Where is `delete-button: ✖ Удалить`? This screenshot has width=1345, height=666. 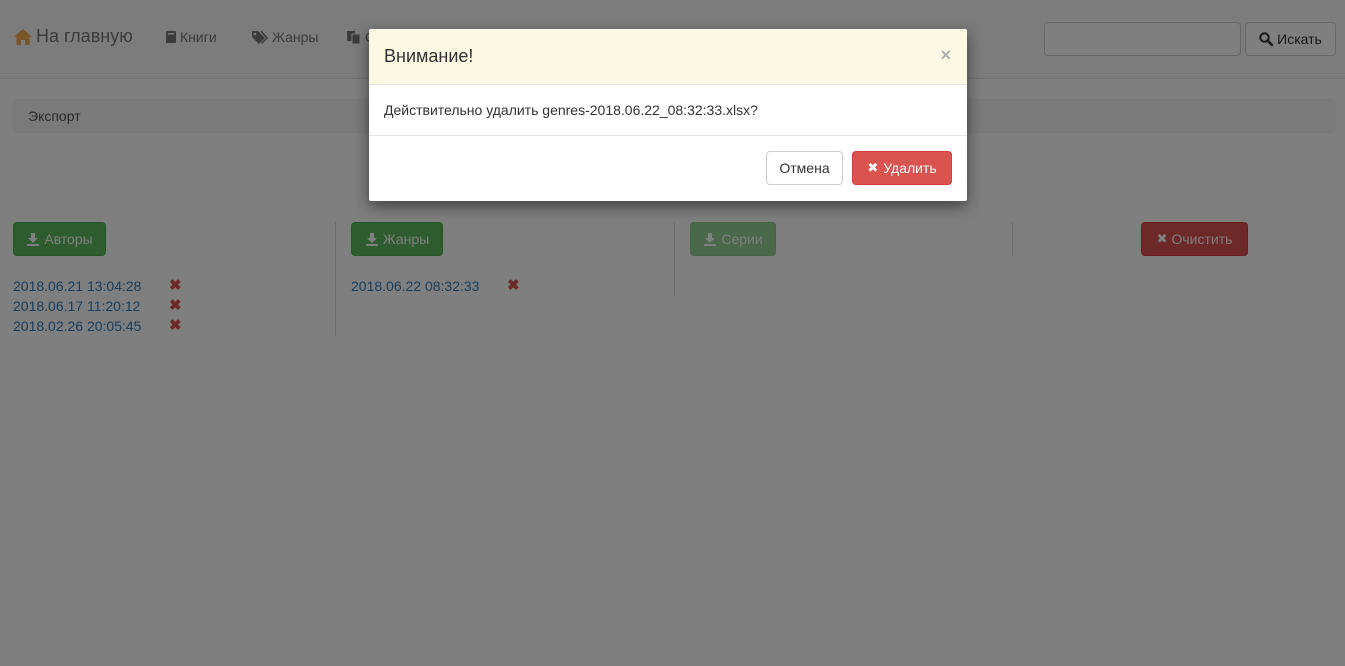 delete-button: ✖ Удалить is located at coordinates (902, 168).